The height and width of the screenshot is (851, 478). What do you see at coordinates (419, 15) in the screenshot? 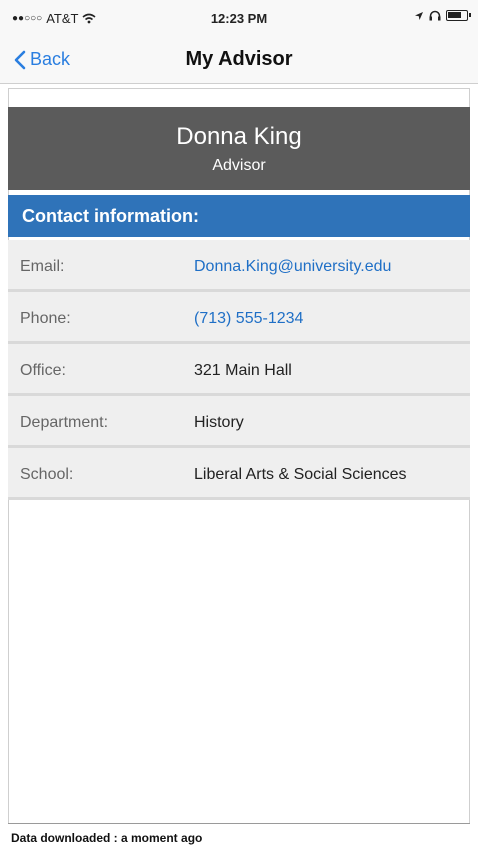
I see `location-arrow-icon` at bounding box center [419, 15].